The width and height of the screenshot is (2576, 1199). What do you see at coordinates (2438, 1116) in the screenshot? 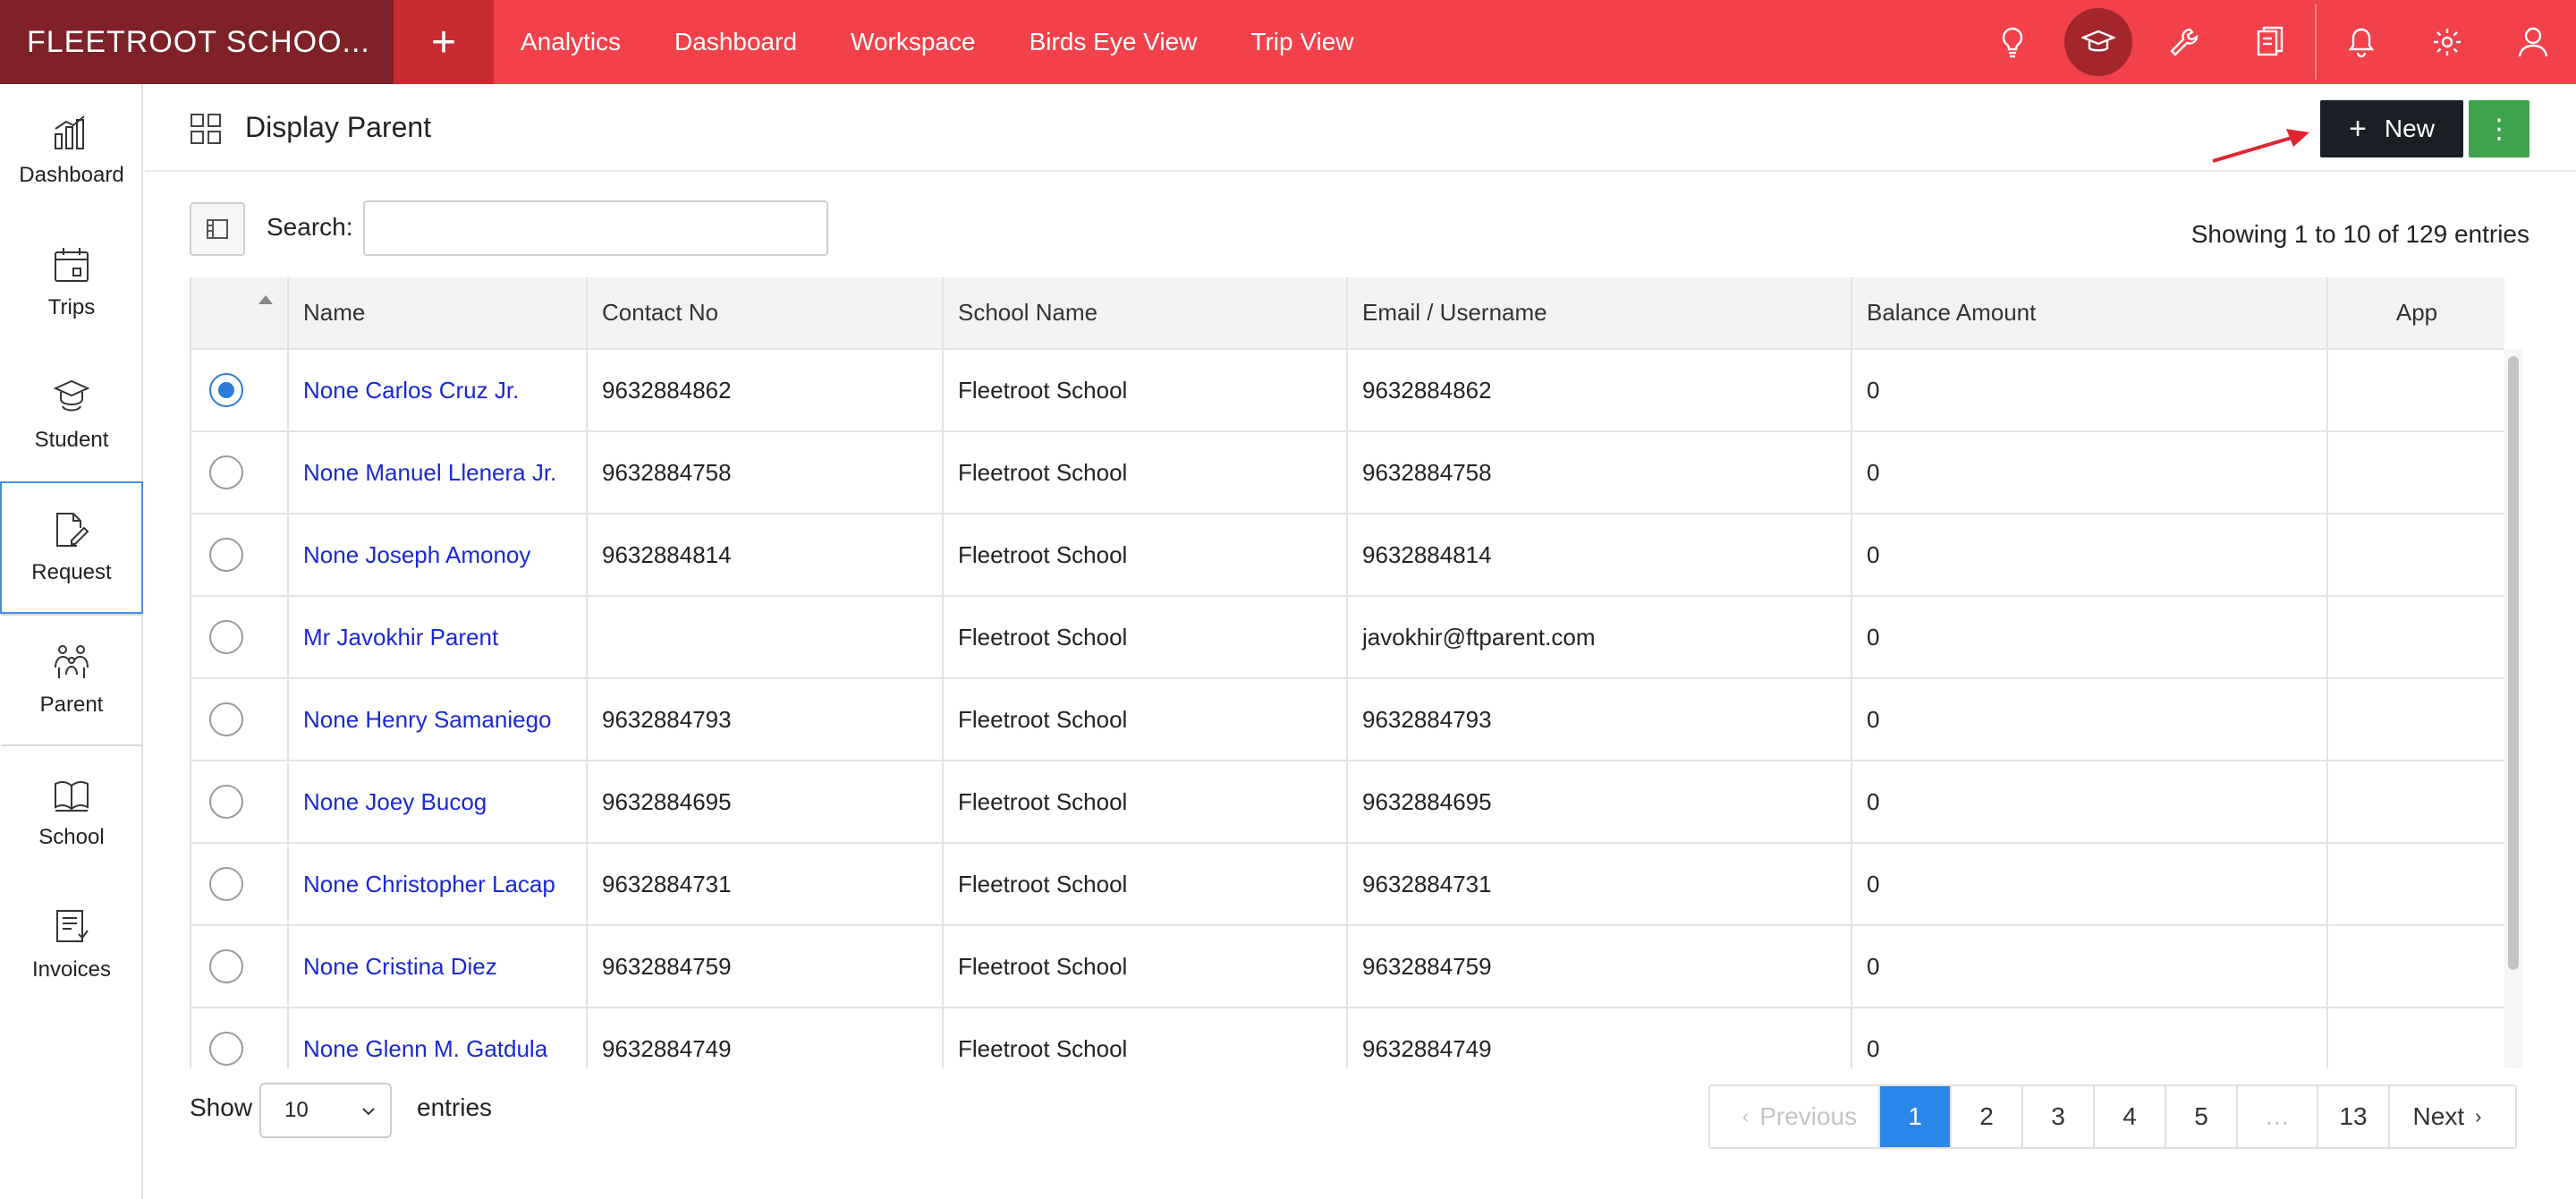
I see `next-label: Next` at bounding box center [2438, 1116].